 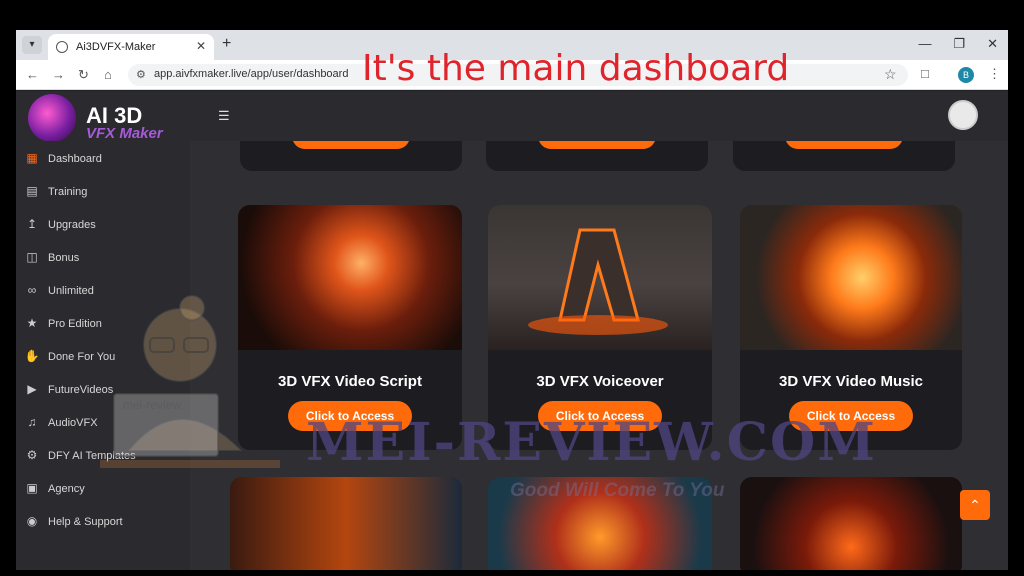 What do you see at coordinates (975, 505) in the screenshot?
I see `scroll-to-top-button: ⌃` at bounding box center [975, 505].